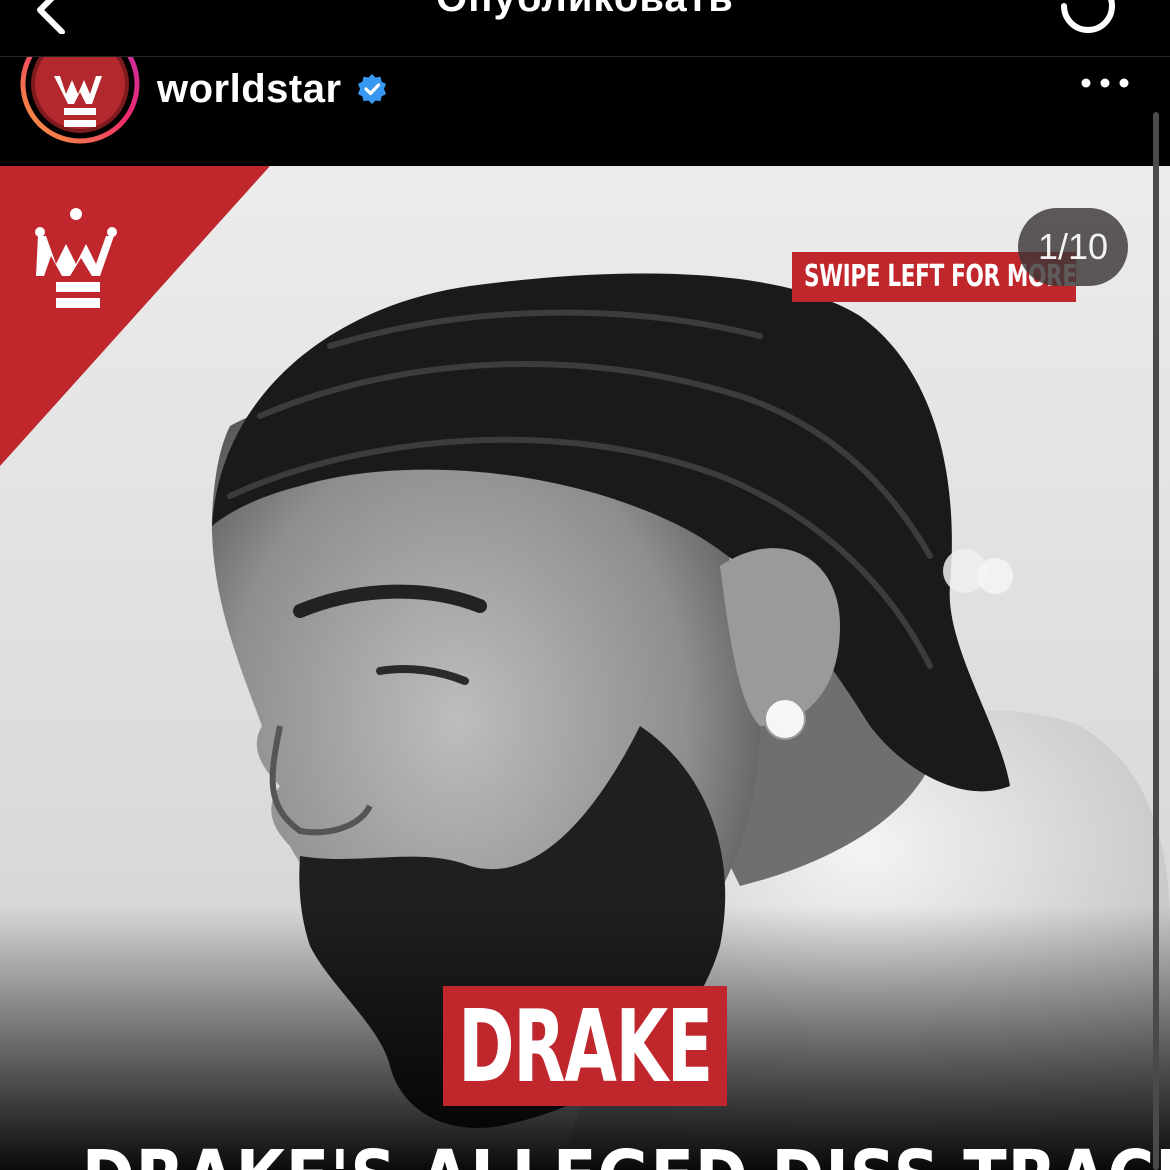 This screenshot has width=1170, height=1170. Describe the element at coordinates (585, 111) in the screenshot. I see `post-header: worldstar` at that location.